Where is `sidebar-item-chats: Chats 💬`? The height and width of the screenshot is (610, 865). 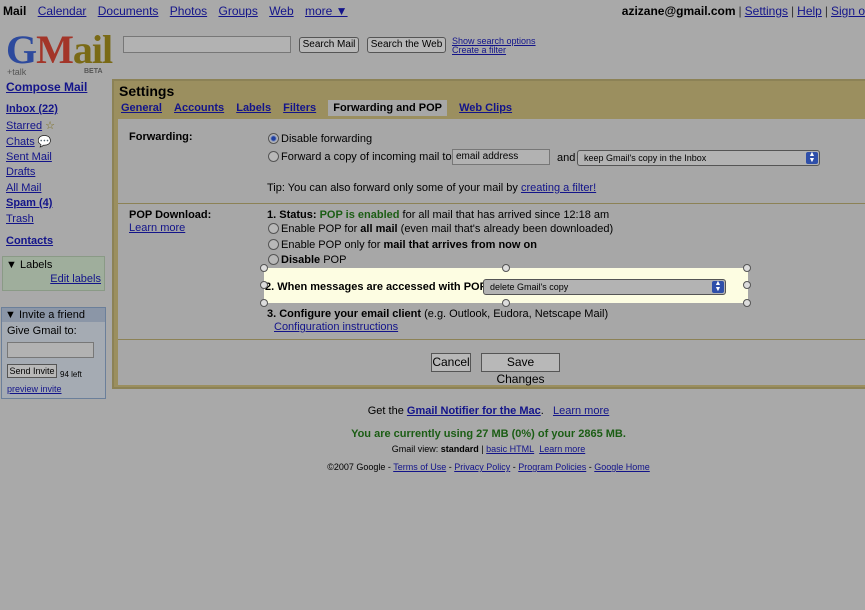 sidebar-item-chats: Chats 💬 is located at coordinates (29, 141).